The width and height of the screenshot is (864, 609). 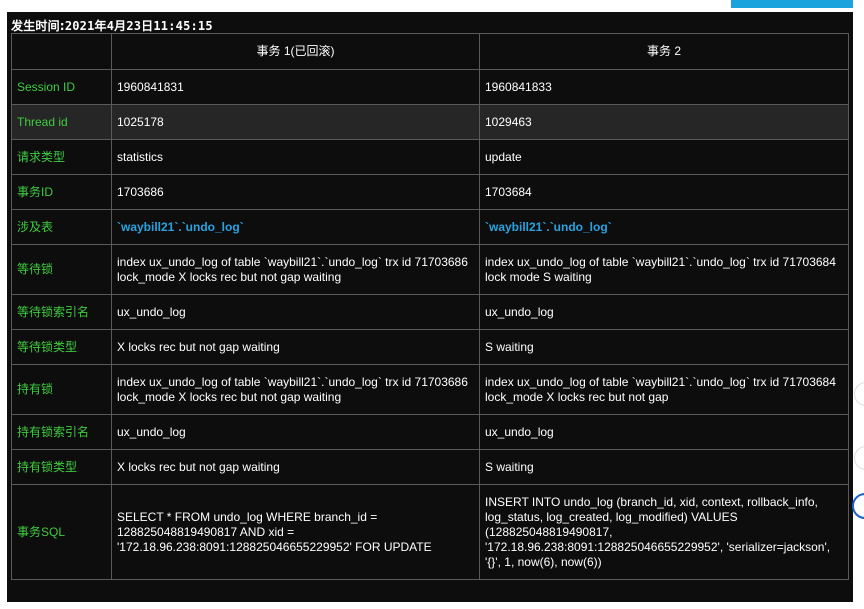 I want to click on table-row: Session ID 1960841831 1960841833, so click(x=430, y=87).